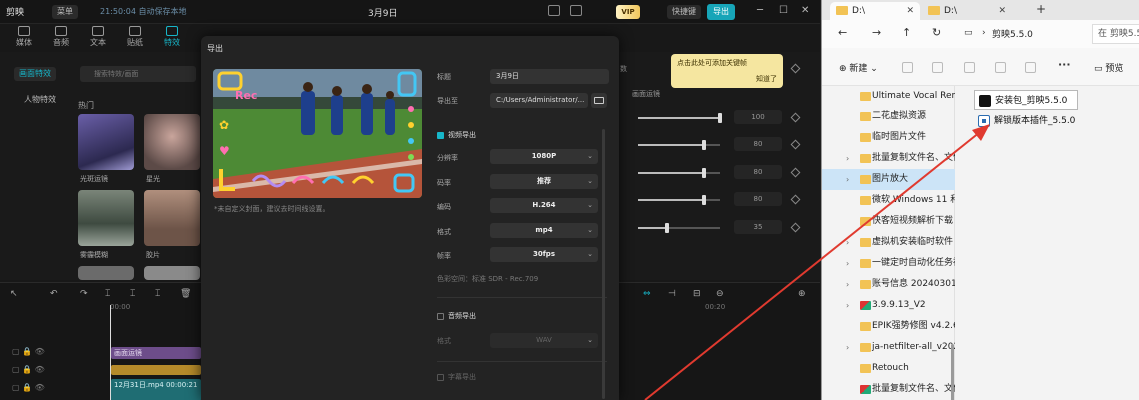 This screenshot has height=400, width=1139. Describe the element at coordinates (157, 294) in the screenshot. I see `split-right-icon: ⌶` at that location.